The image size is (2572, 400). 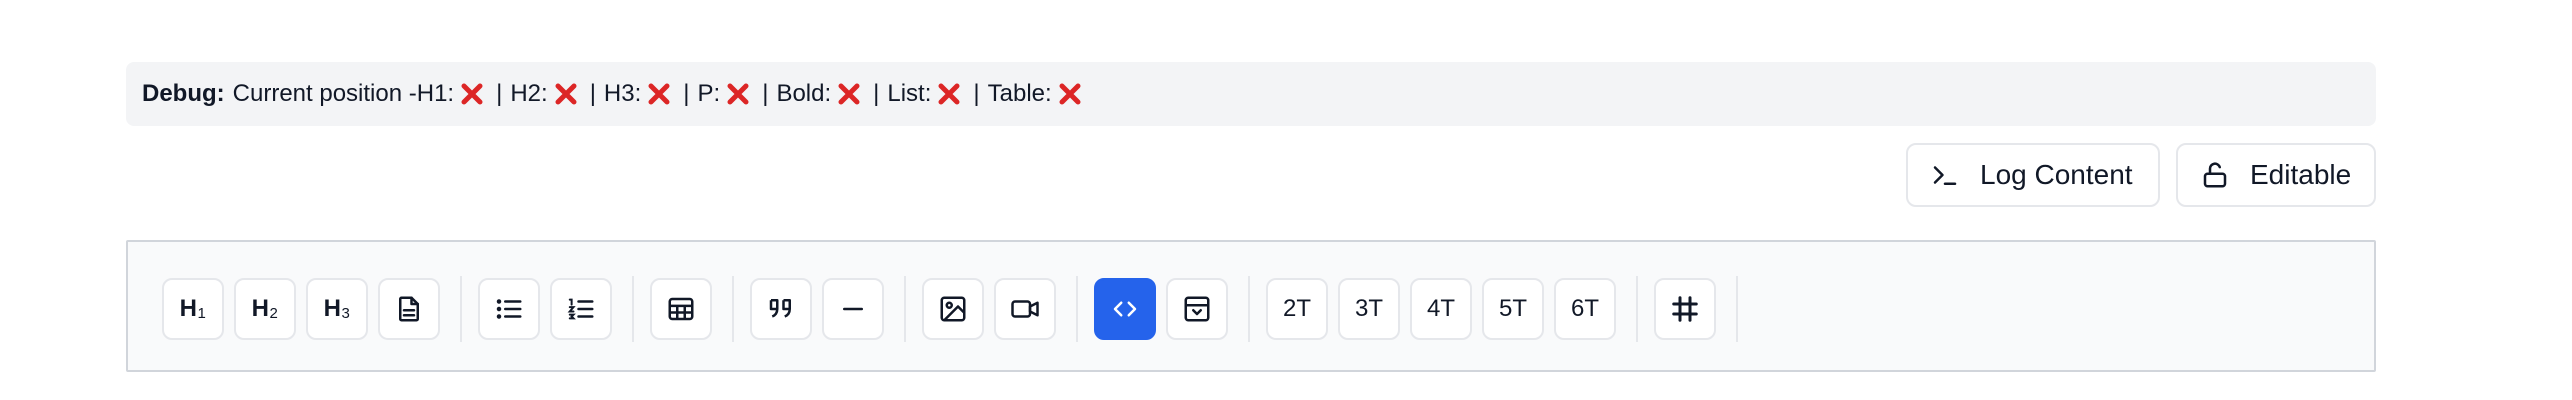 I want to click on debug-p-label: P:, so click(x=709, y=93).